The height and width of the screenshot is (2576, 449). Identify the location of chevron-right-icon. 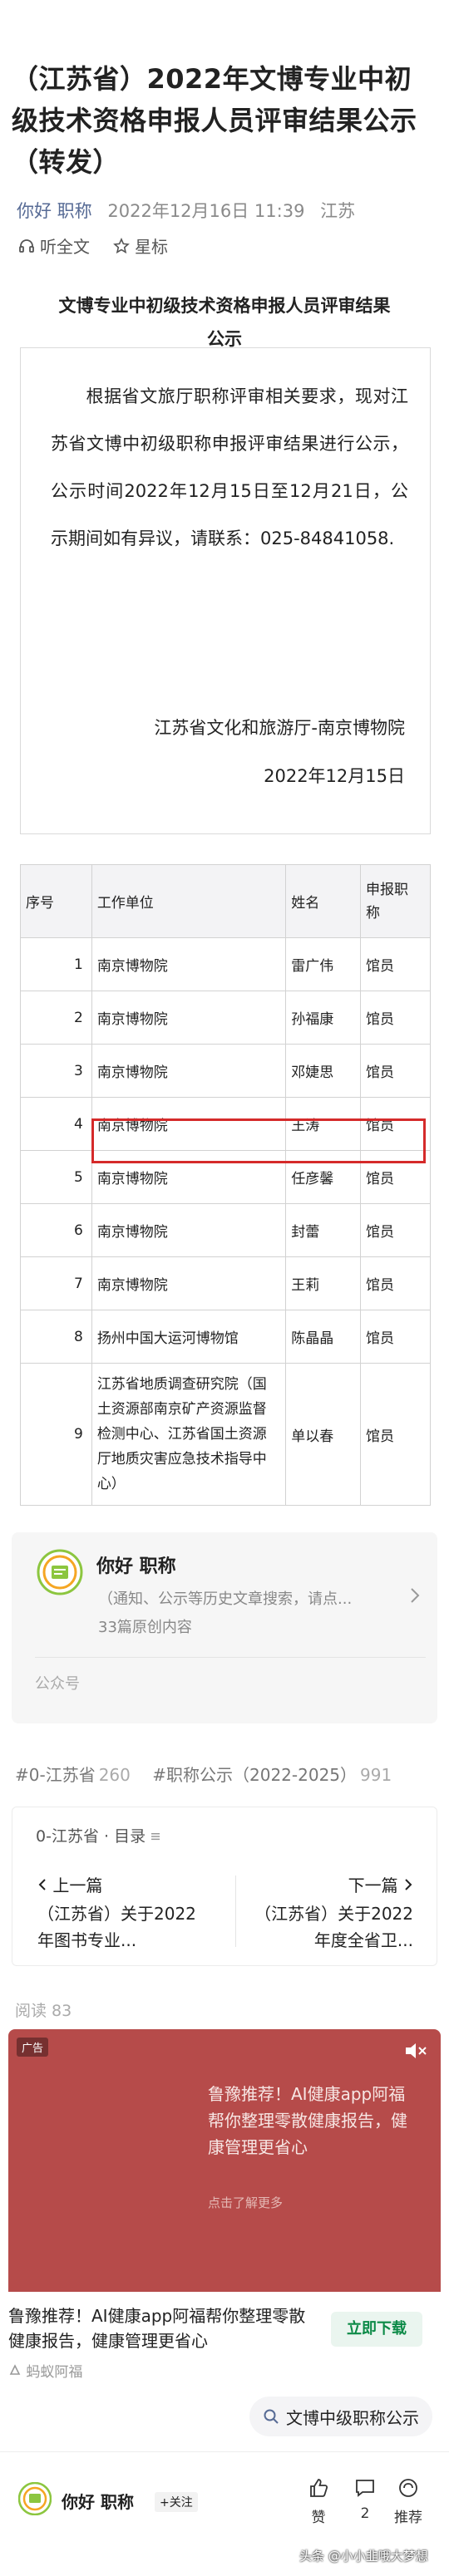
(408, 1885).